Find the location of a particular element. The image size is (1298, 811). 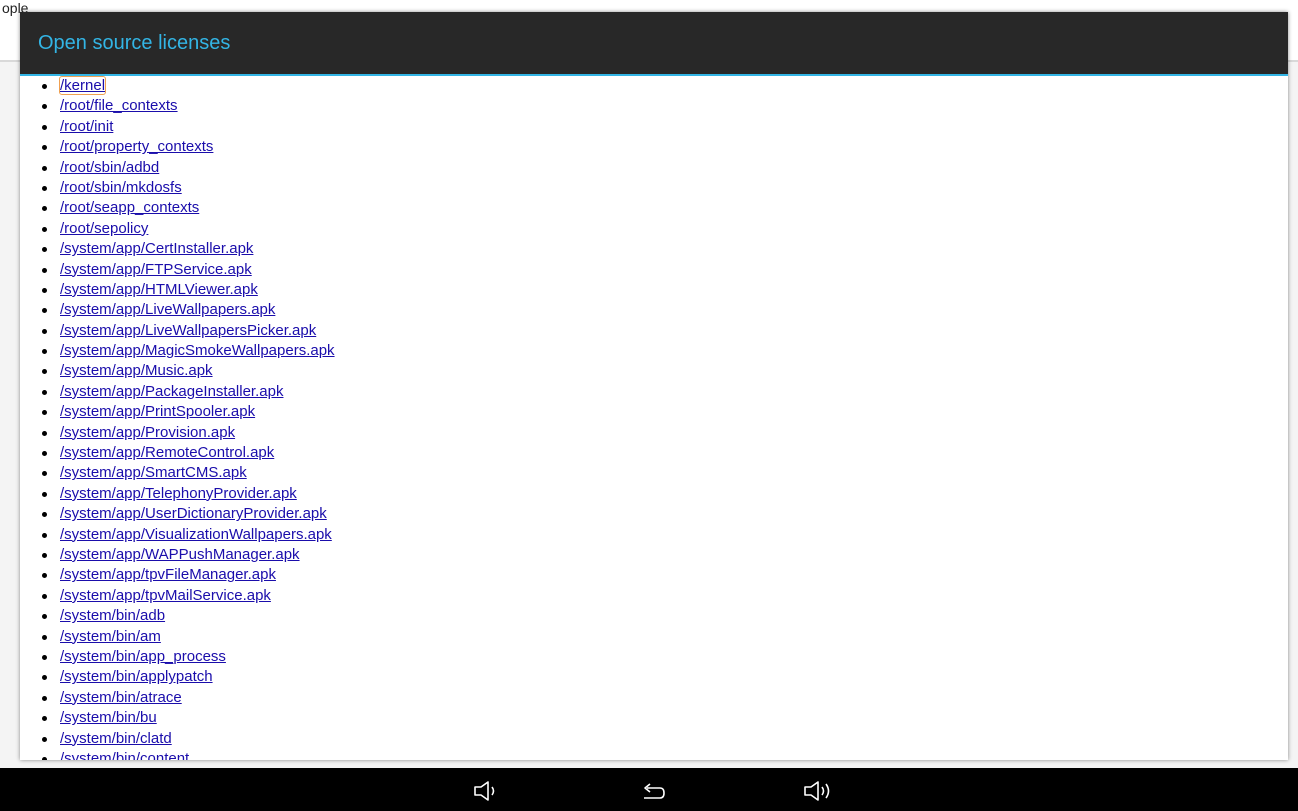

license-file-link: /system/bin/adb is located at coordinates (112, 615).